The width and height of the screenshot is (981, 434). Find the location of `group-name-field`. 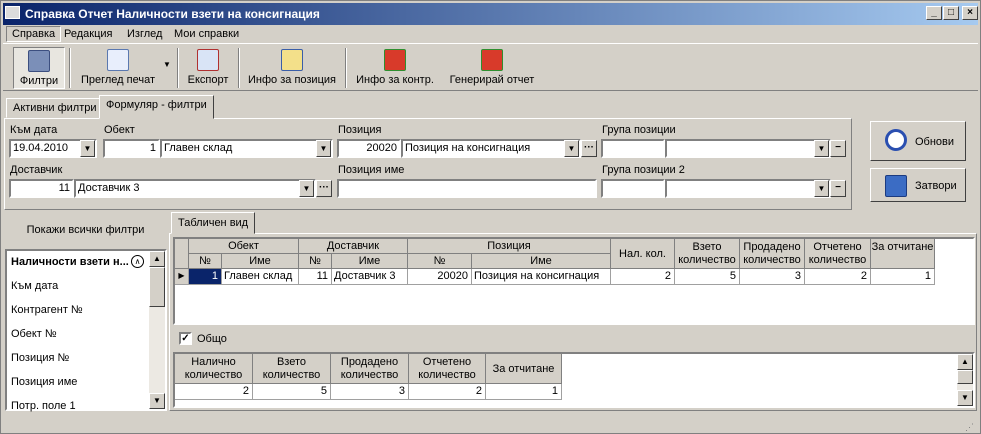

group-name-field is located at coordinates (748, 148).